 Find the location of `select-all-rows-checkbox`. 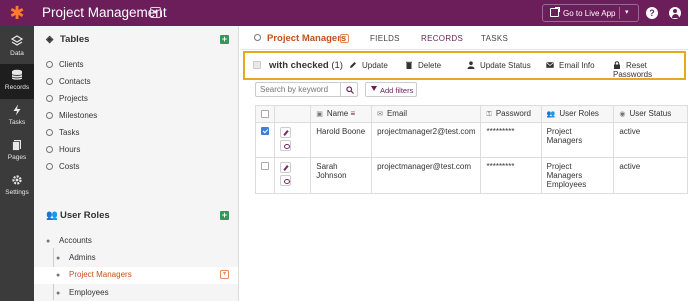

select-all-rows-checkbox is located at coordinates (265, 114).